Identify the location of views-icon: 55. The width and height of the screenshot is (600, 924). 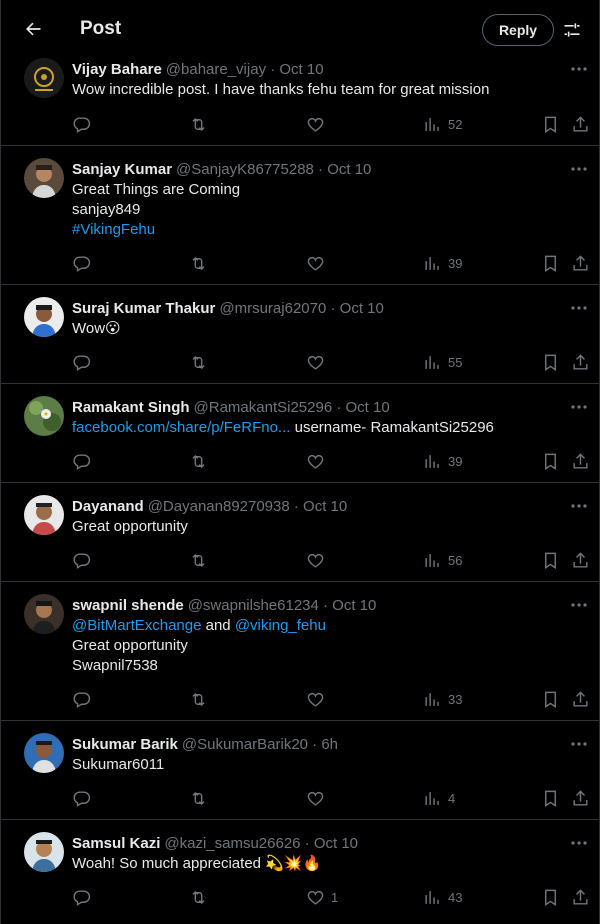
(442, 362).